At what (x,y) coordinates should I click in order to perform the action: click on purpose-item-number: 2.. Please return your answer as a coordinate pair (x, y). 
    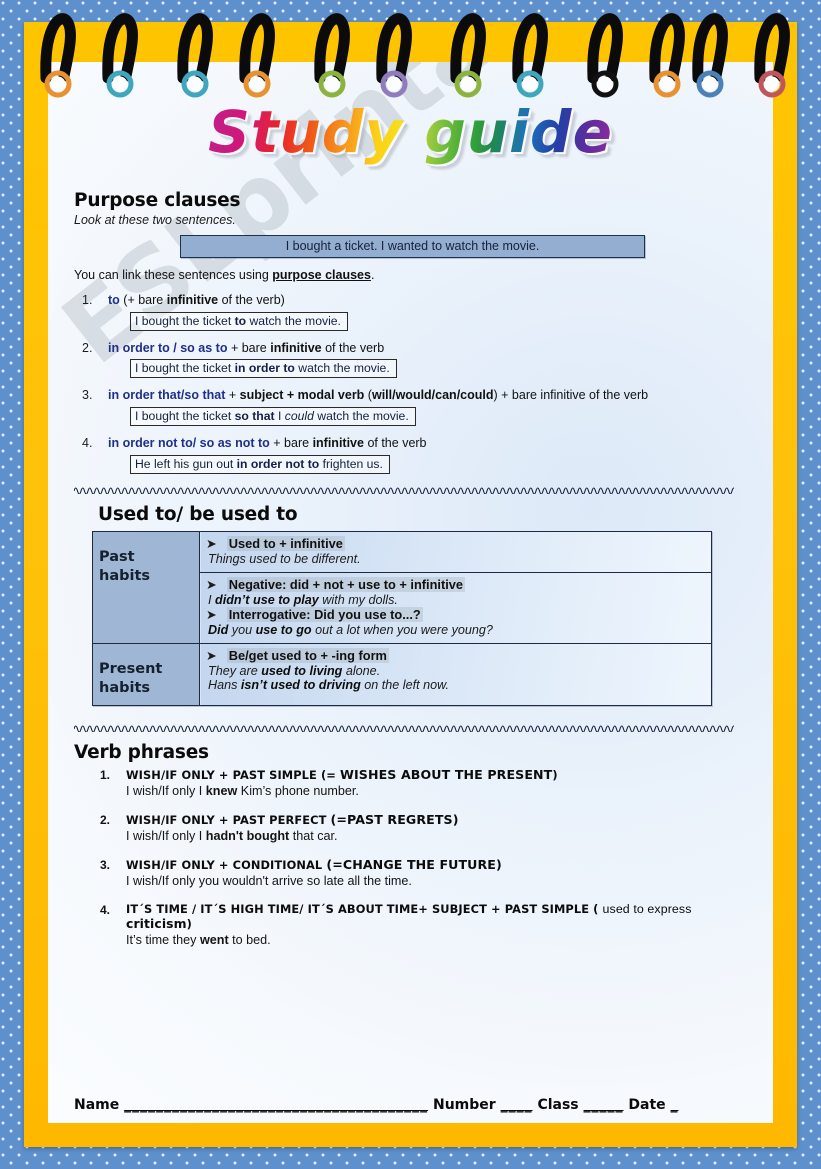
    Looking at the image, I should click on (87, 347).